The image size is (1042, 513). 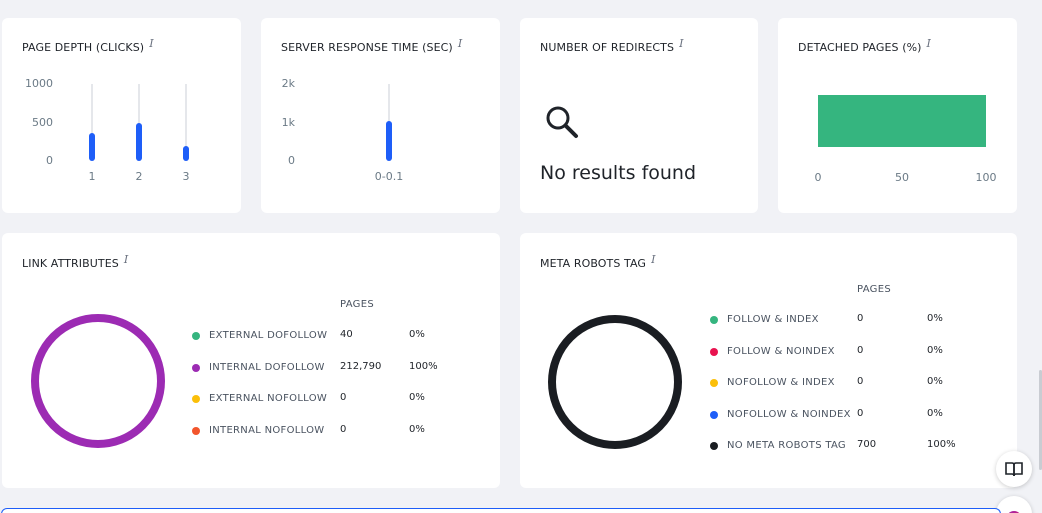 I want to click on meta-robots-title: META ROBOTS TAG i, so click(x=598, y=261).